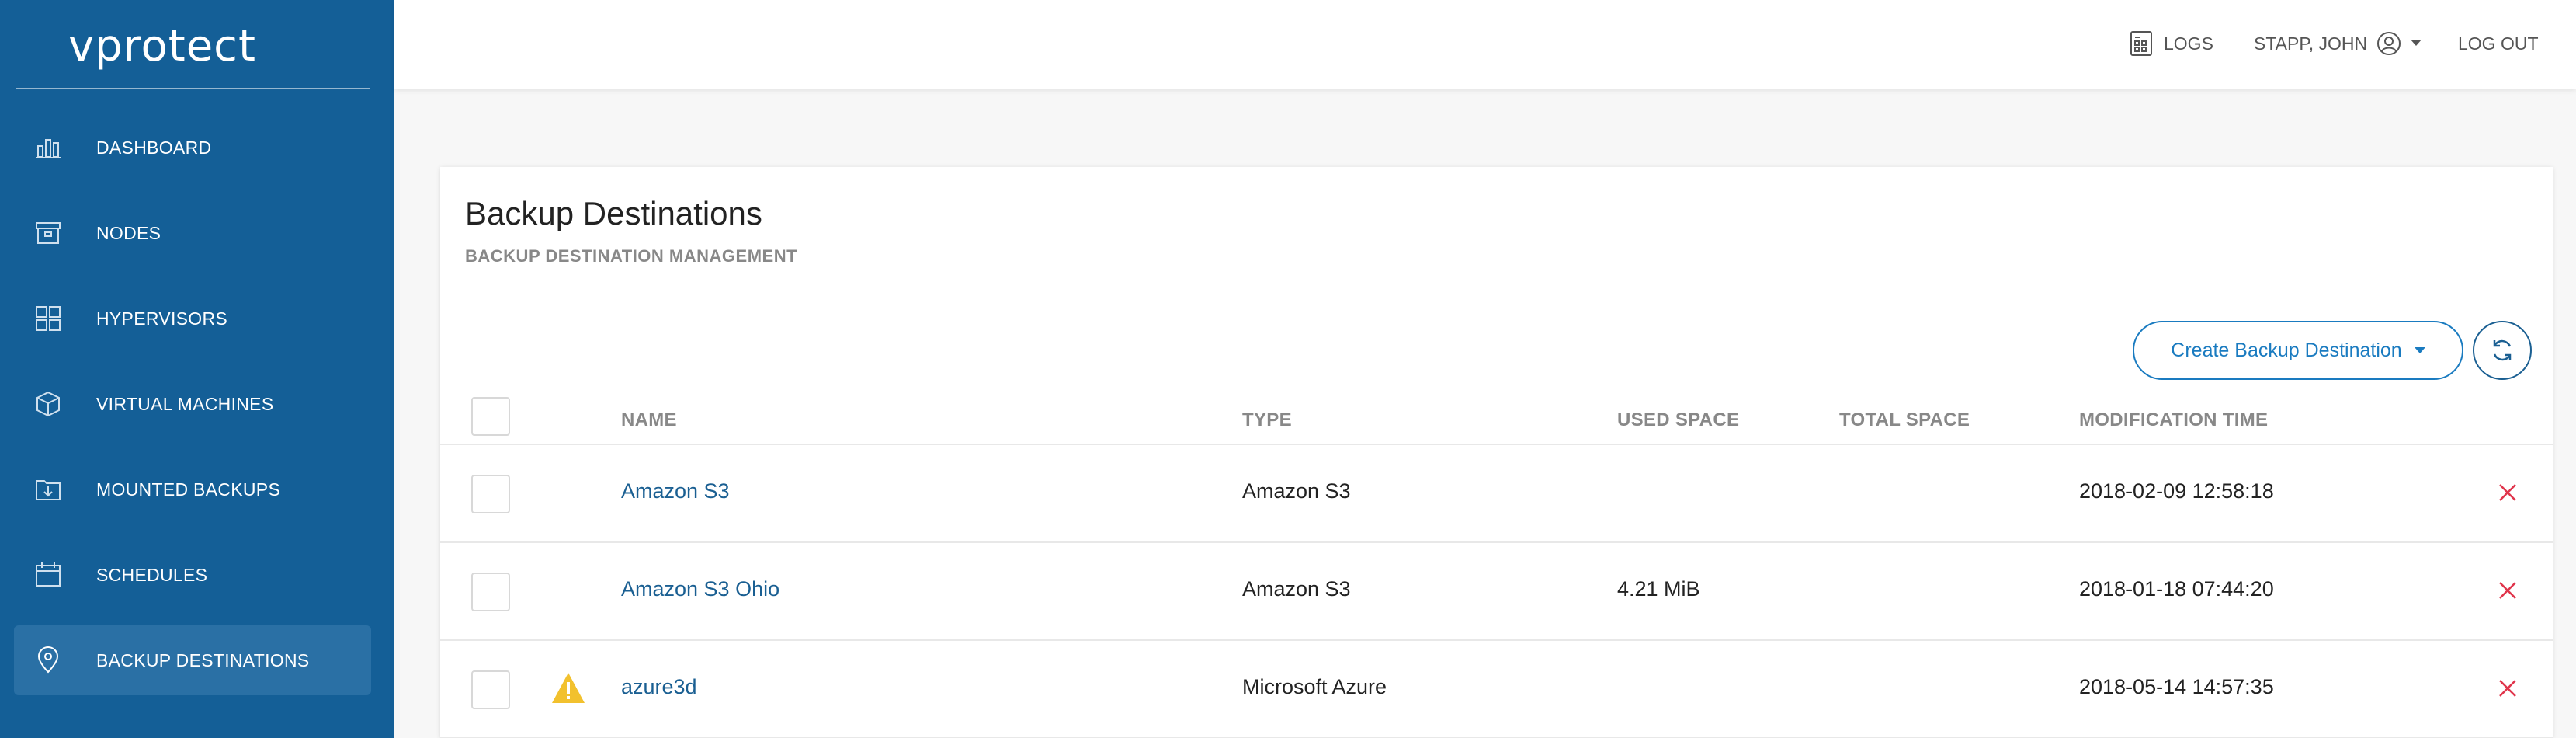 Image resolution: width=2576 pixels, height=738 pixels. I want to click on used-space: 4.21 MiB, so click(1659, 588).